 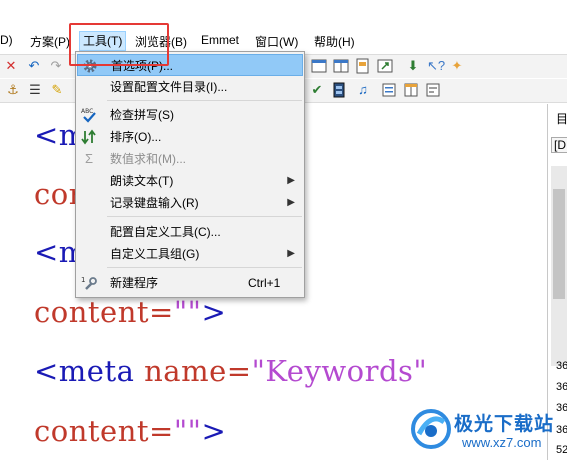 What do you see at coordinates (389, 90) in the screenshot?
I see `list-icon` at bounding box center [389, 90].